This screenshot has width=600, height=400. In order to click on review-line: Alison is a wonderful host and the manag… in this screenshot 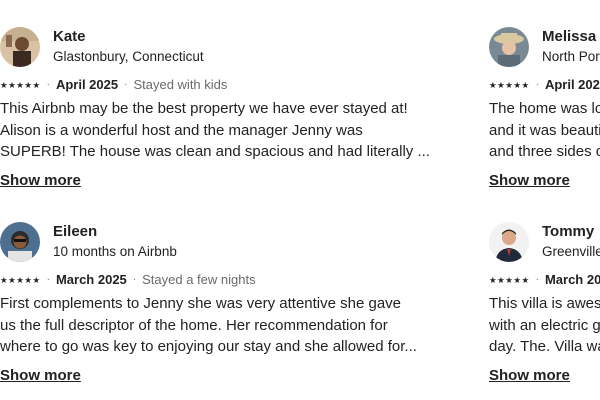, I will do `click(181, 130)`.